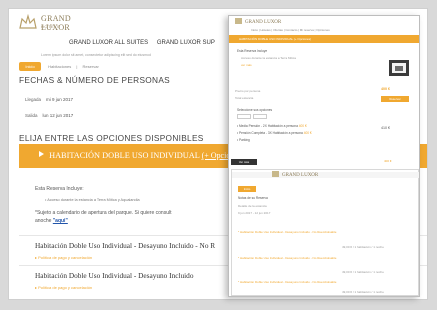  What do you see at coordinates (59, 99) in the screenshot?
I see `arrival-date: mi 9 jun 2017` at bounding box center [59, 99].